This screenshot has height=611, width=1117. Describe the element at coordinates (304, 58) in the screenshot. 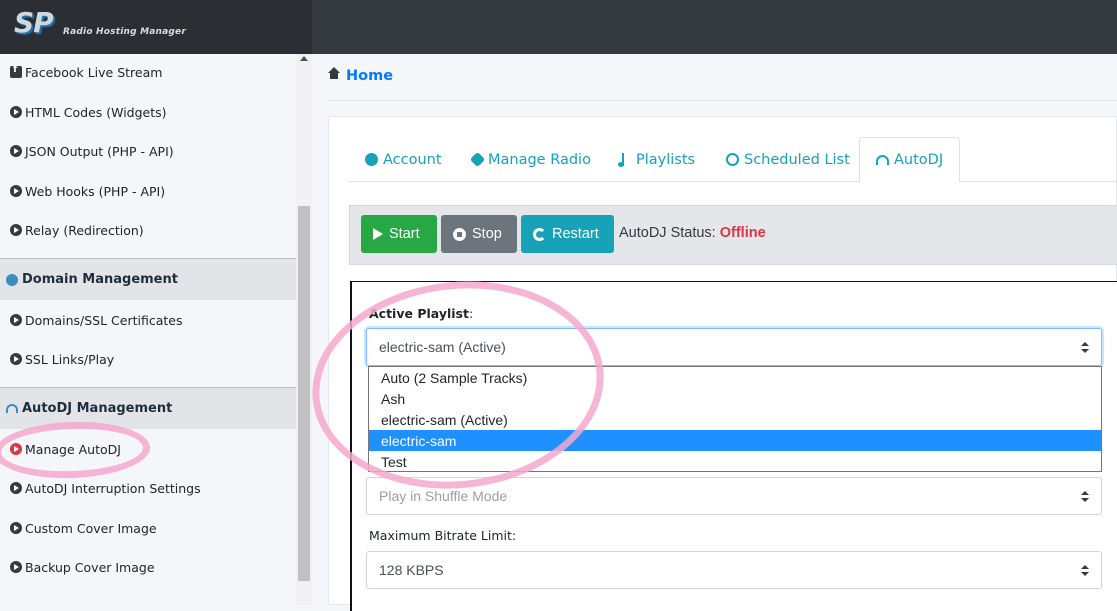

I see `scroll-up-arrow-icon` at that location.